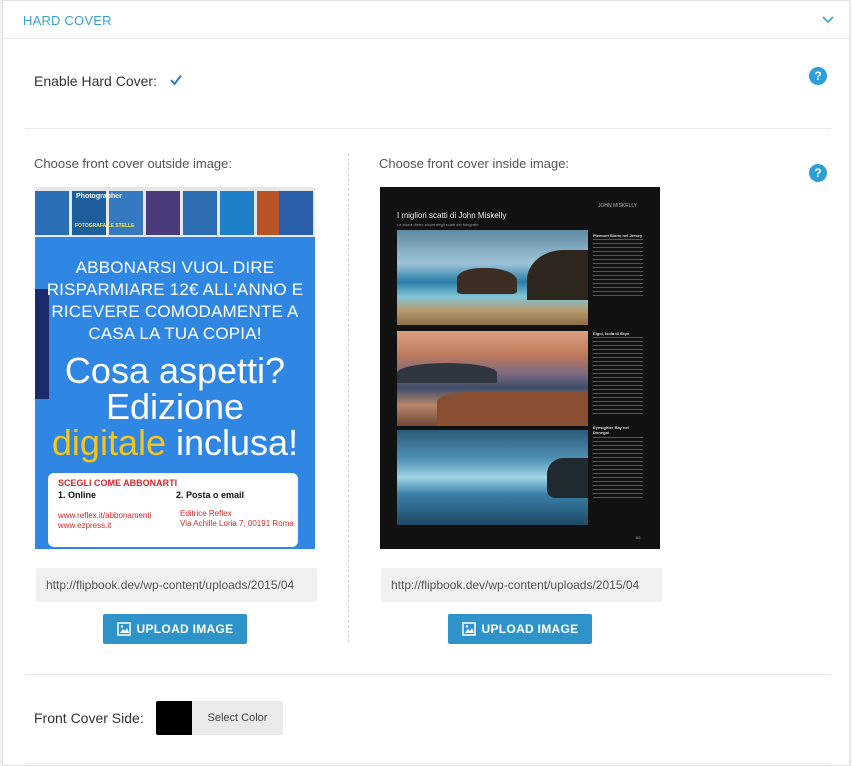  I want to click on front-cover-side-label: Front Cover Side:, so click(89, 718).